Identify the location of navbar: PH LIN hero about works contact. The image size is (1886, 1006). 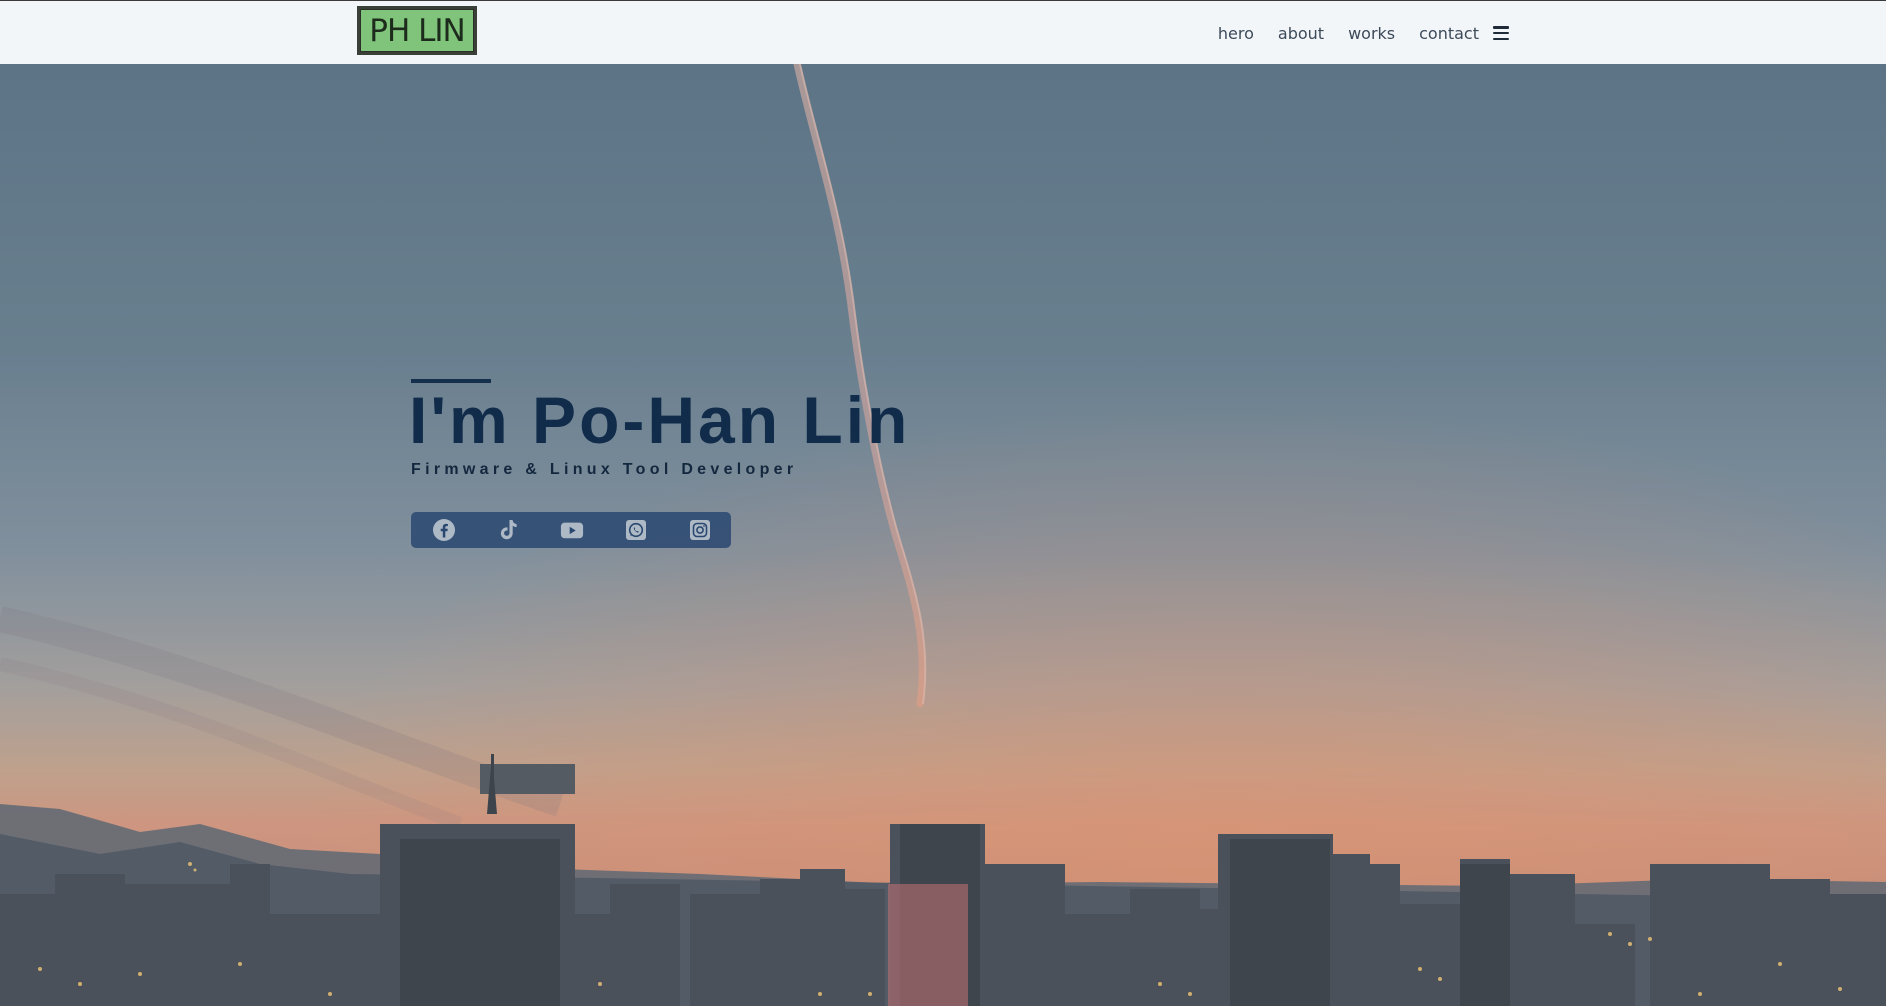
(943, 32).